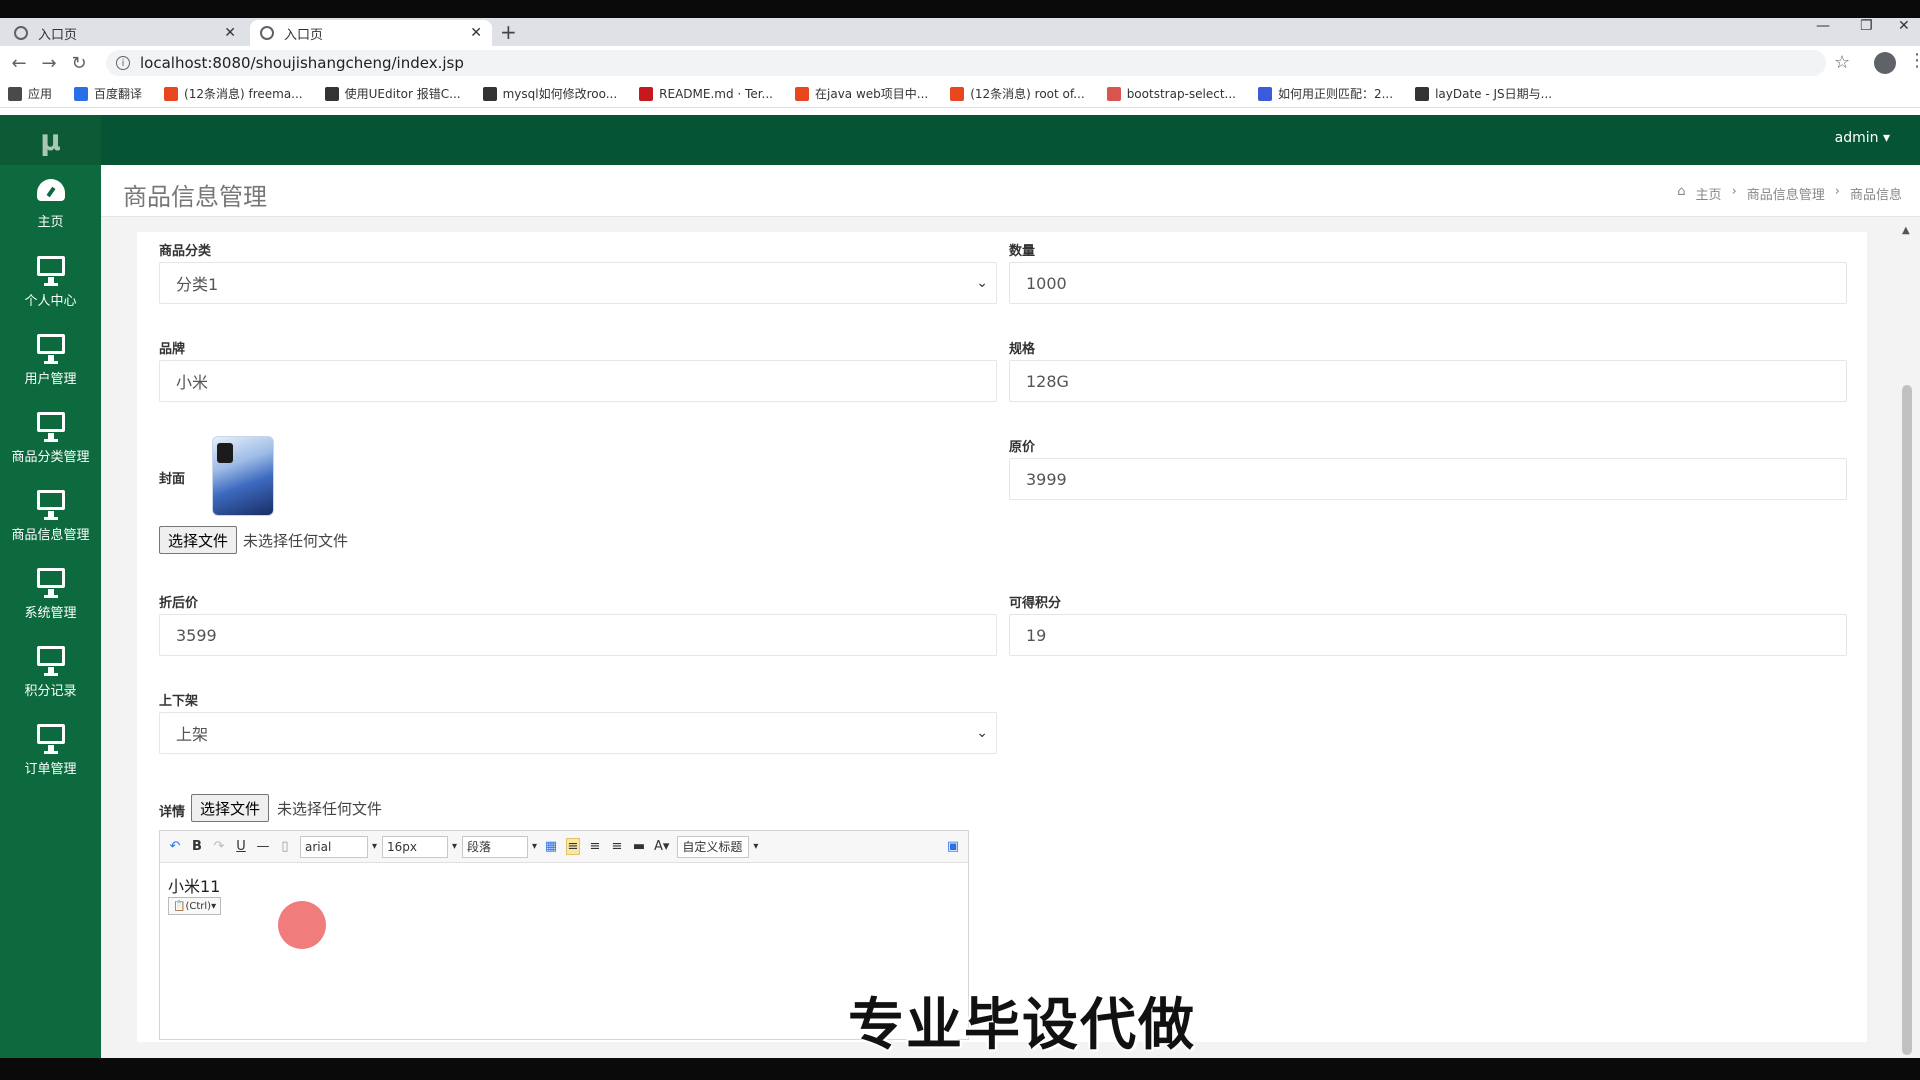 The width and height of the screenshot is (1920, 1080). I want to click on table-icon: ▦, so click(551, 846).